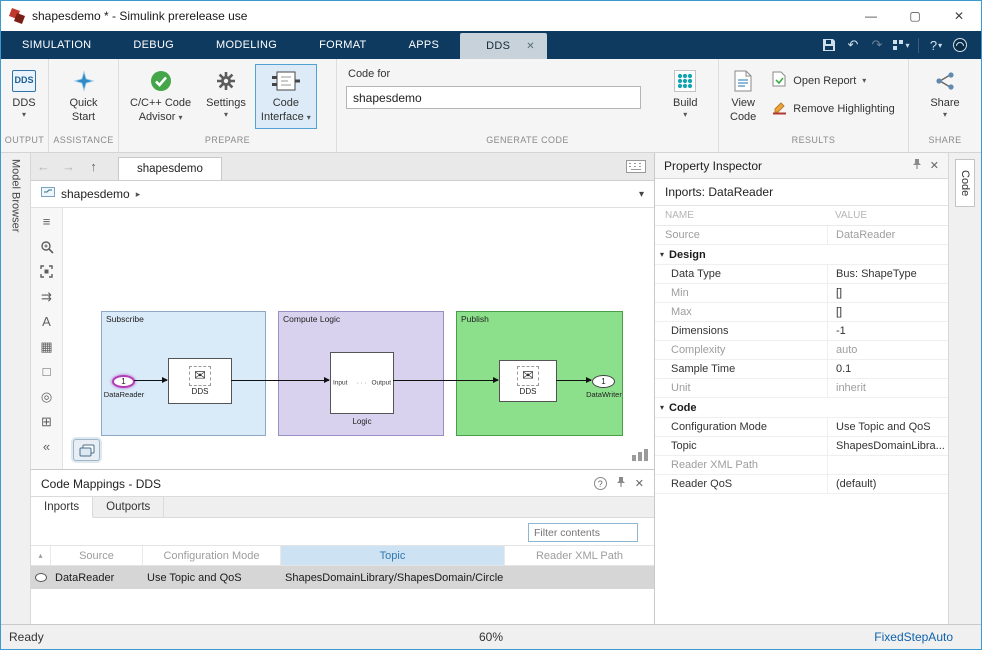  Describe the element at coordinates (83, 96) in the screenshot. I see `quick-start-button: Quick Start` at that location.